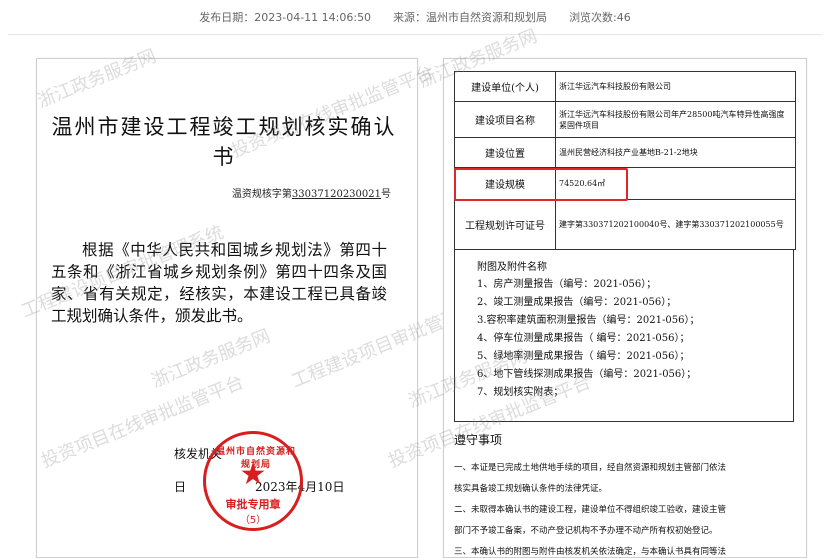  What do you see at coordinates (253, 520) in the screenshot?
I see `seal-number: （5）` at bounding box center [253, 520].